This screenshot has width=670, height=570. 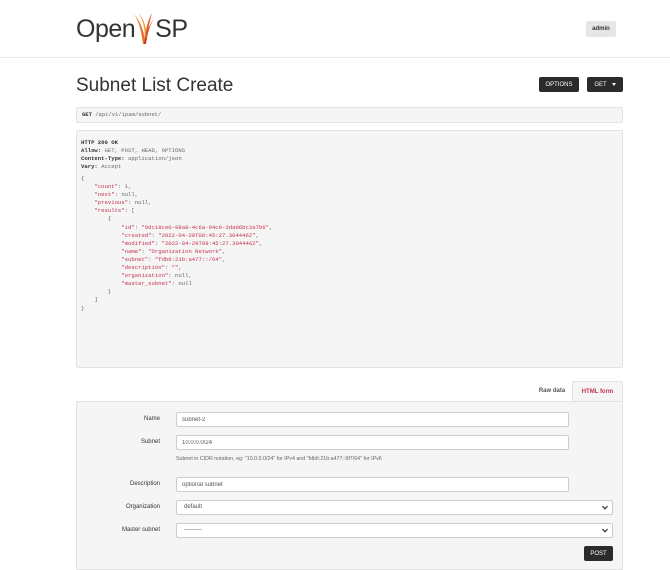 I want to click on logo-text-open: Open, so click(x=106, y=29).